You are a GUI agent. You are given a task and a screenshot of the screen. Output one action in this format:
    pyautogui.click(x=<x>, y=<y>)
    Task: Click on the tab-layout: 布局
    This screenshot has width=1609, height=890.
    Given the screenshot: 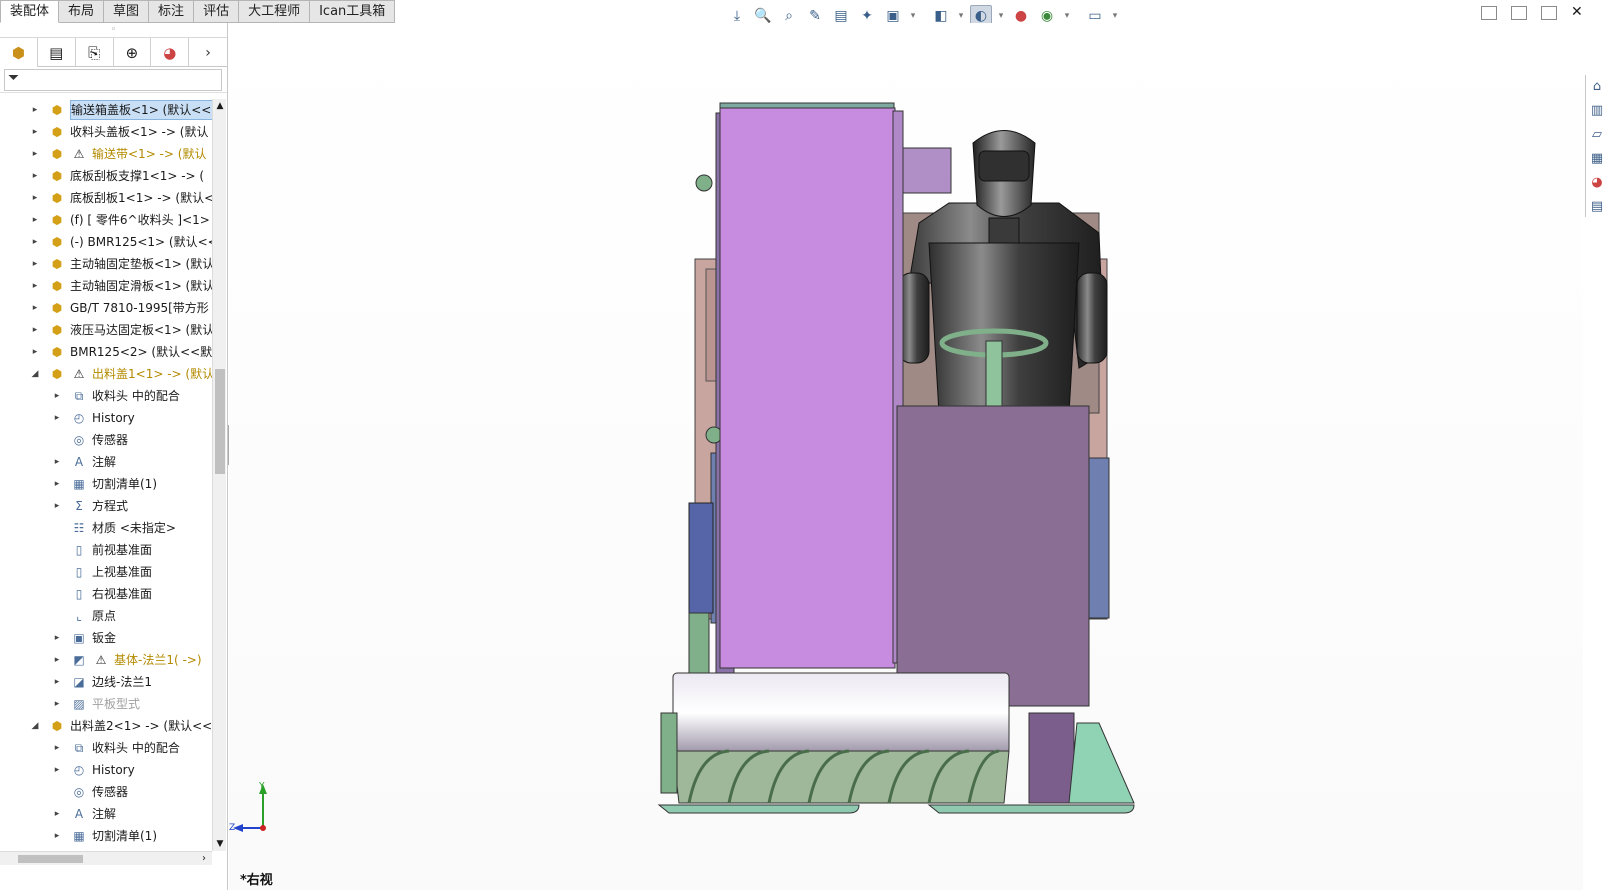 What is the action you would take?
    pyautogui.click(x=82, y=11)
    